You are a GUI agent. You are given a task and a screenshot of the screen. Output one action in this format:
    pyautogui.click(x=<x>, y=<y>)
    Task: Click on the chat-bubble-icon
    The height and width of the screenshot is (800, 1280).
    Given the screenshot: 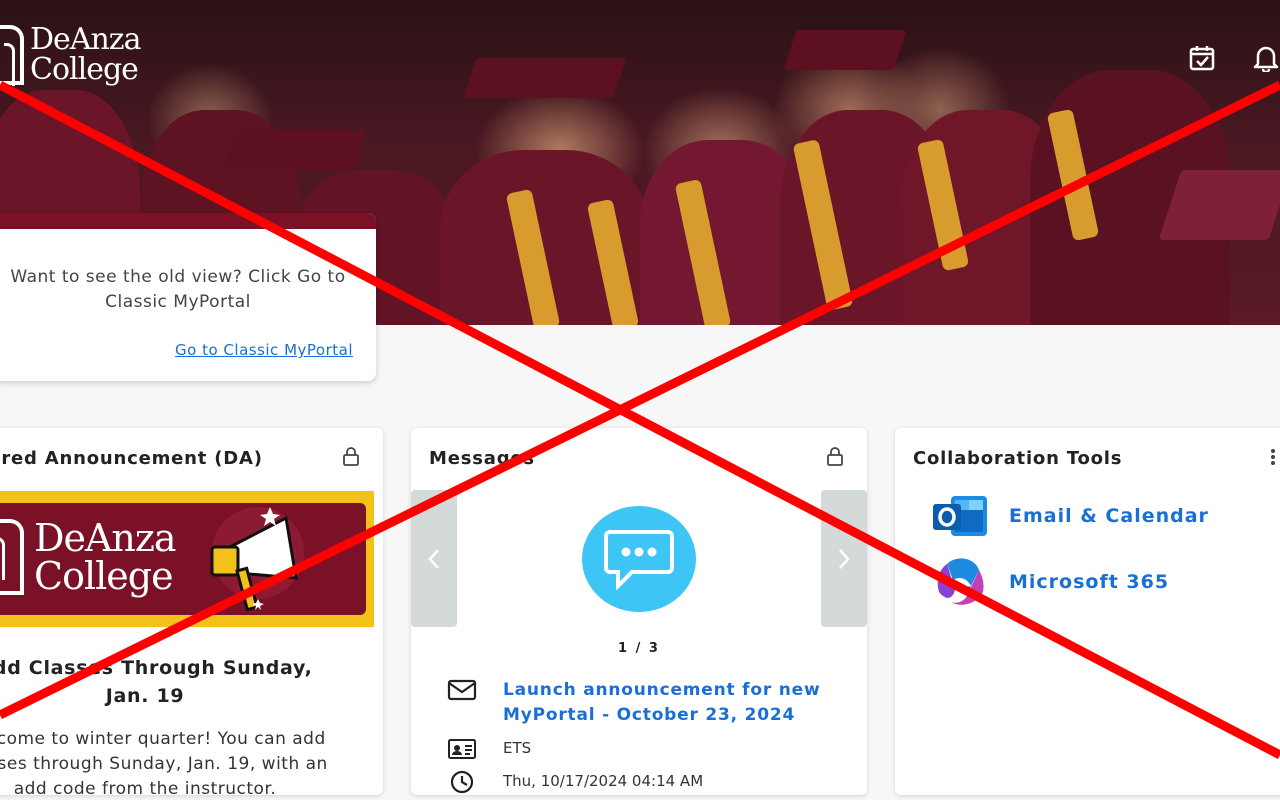 What is the action you would take?
    pyautogui.click(x=639, y=560)
    